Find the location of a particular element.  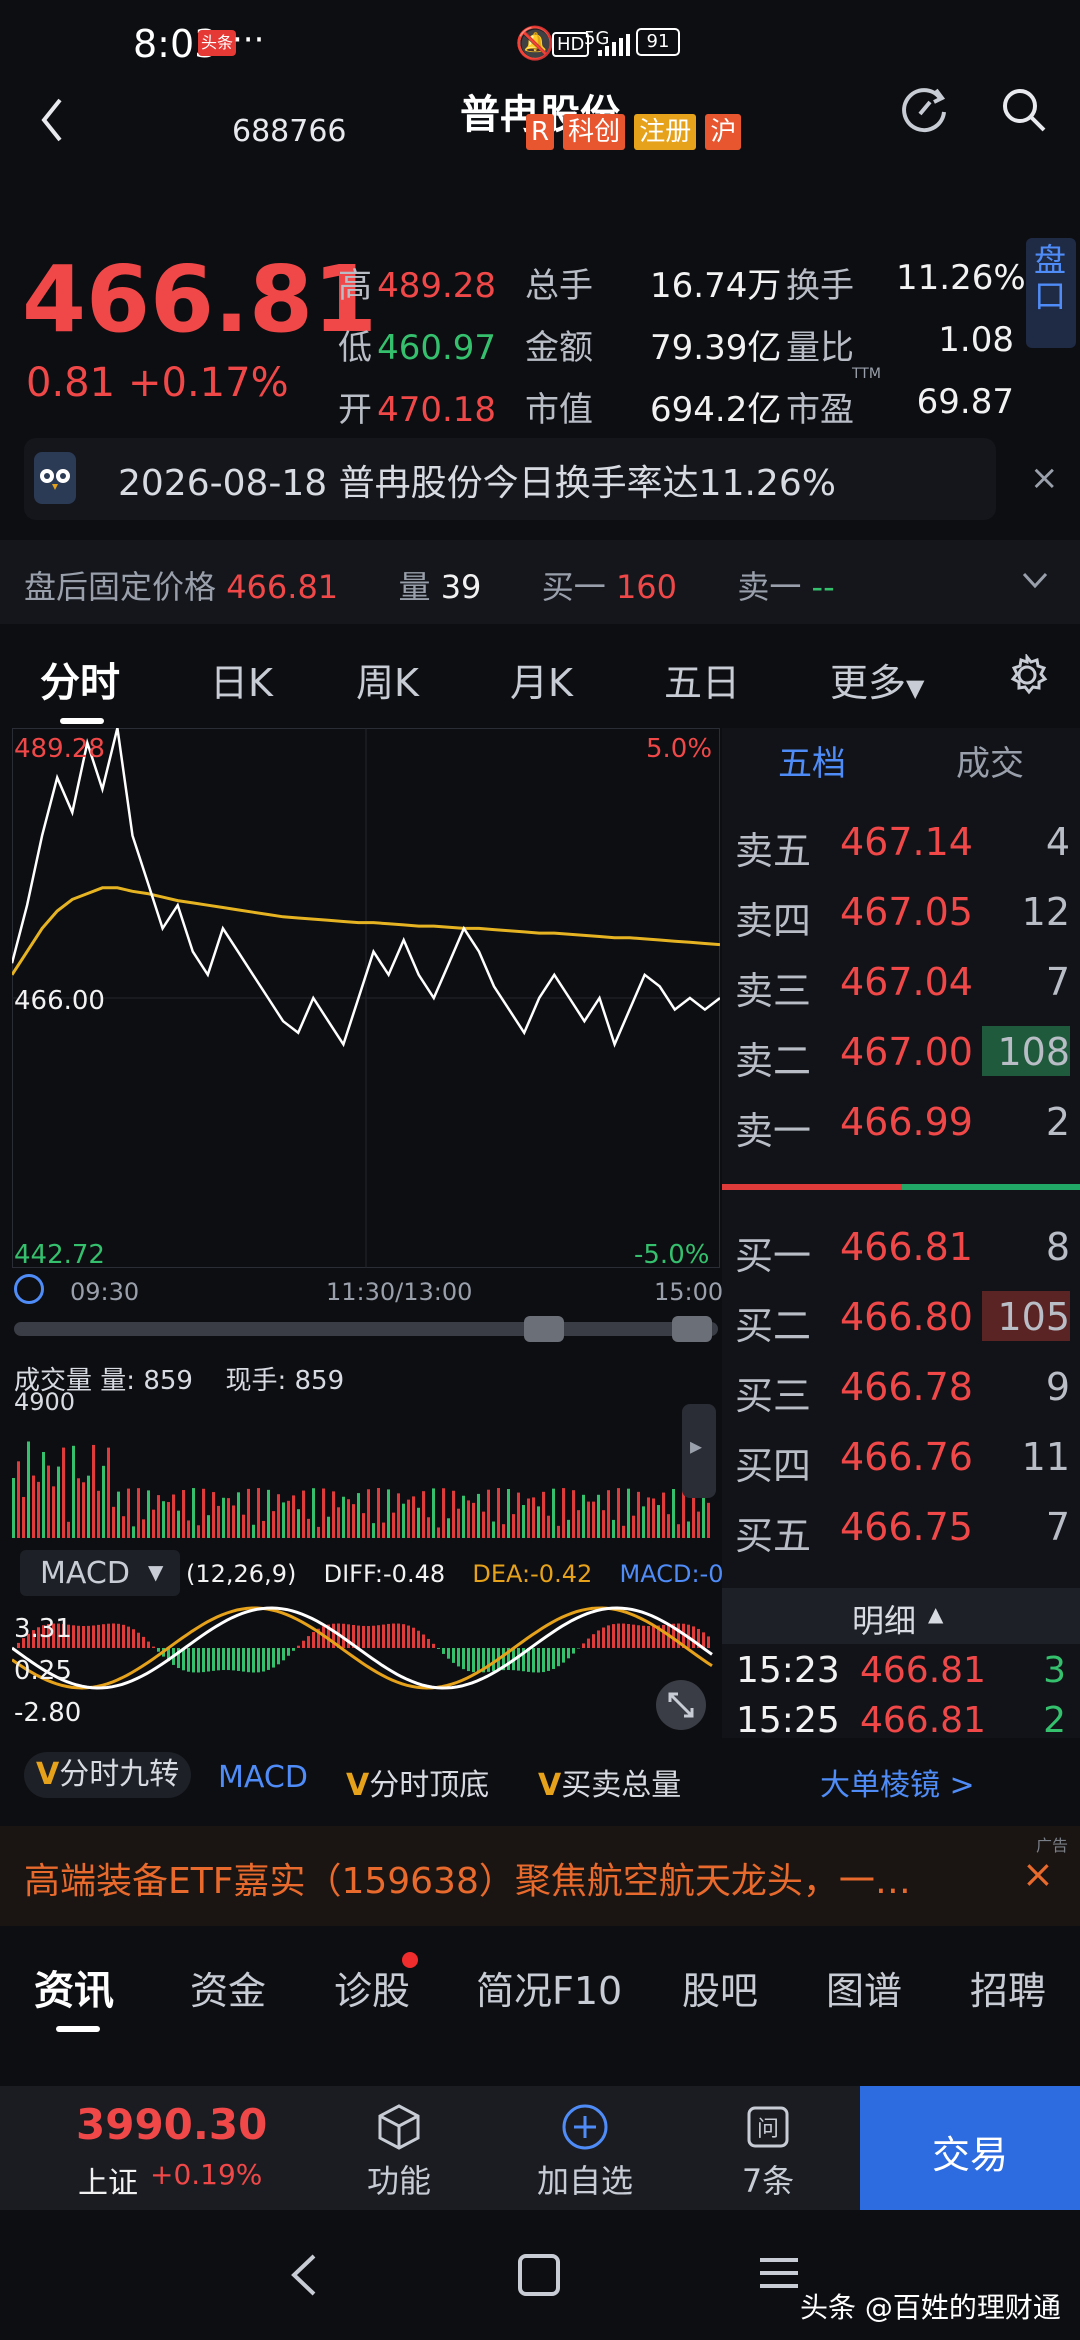

notice-bar: 2026-08-18 普冉股份今日换手率达11.26% is located at coordinates (510, 479).